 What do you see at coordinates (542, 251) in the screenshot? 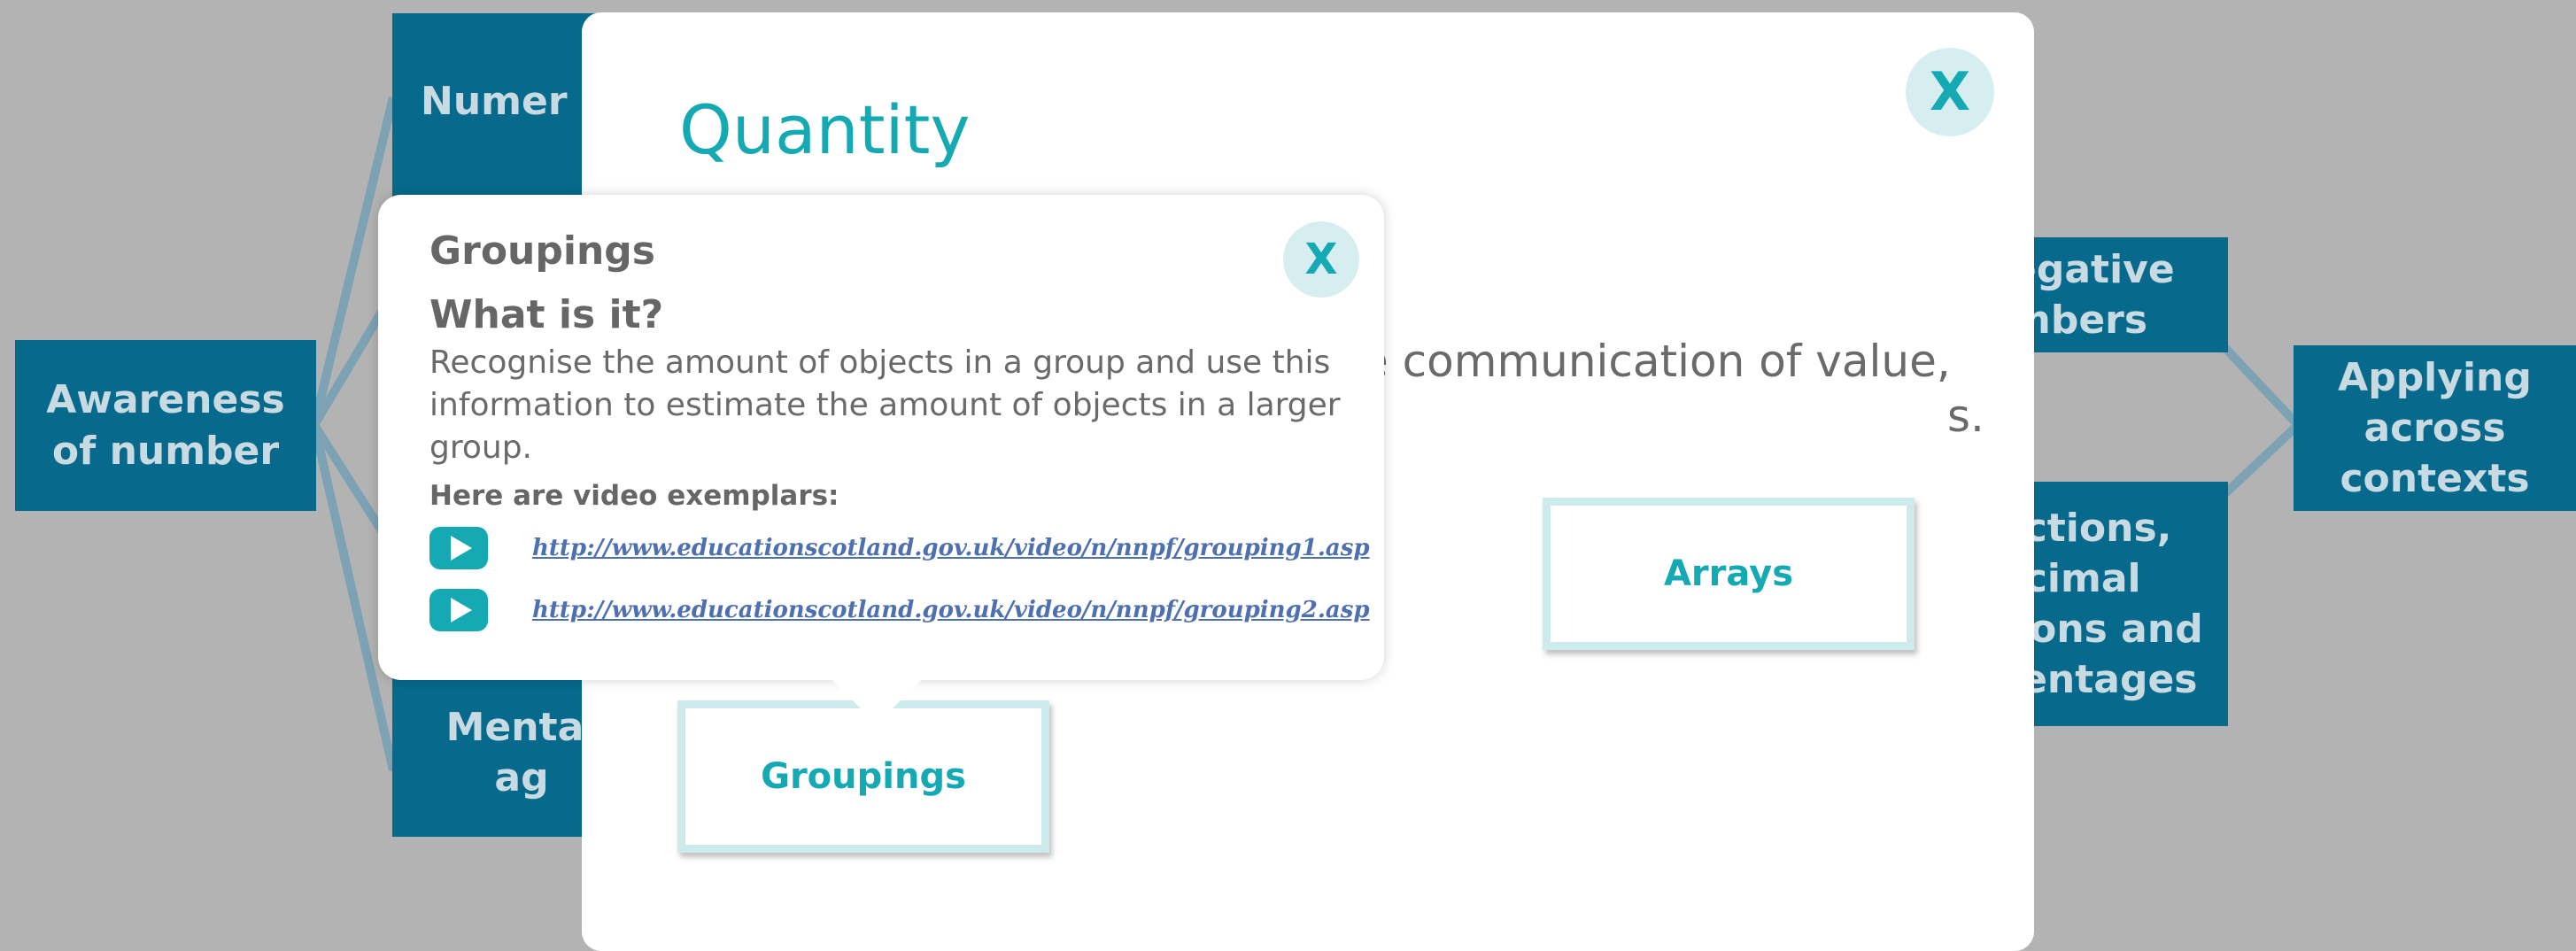
I see `popup-title: Groupings` at bounding box center [542, 251].